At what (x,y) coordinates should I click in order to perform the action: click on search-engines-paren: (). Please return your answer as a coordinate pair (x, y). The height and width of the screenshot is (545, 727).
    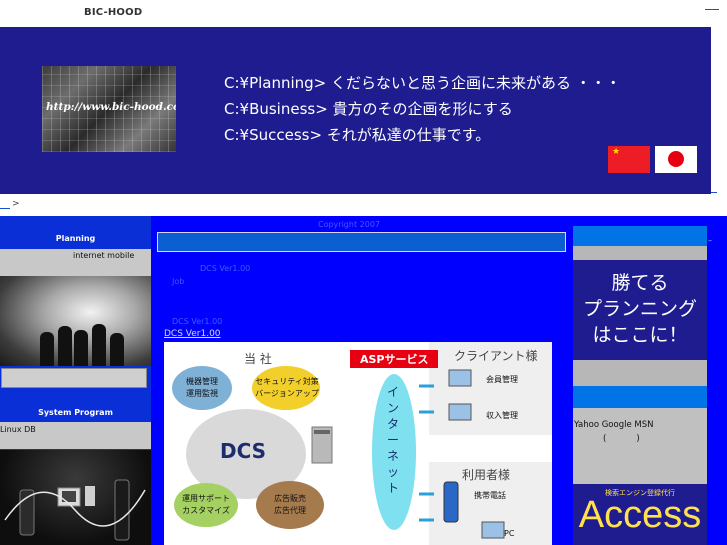
    Looking at the image, I should click on (636, 439).